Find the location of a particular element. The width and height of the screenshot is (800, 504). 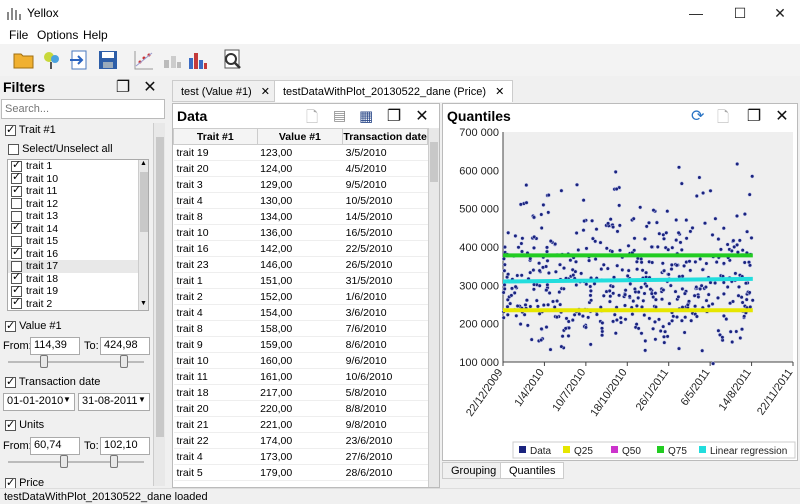

filters-scroll-thumb is located at coordinates (160, 287).